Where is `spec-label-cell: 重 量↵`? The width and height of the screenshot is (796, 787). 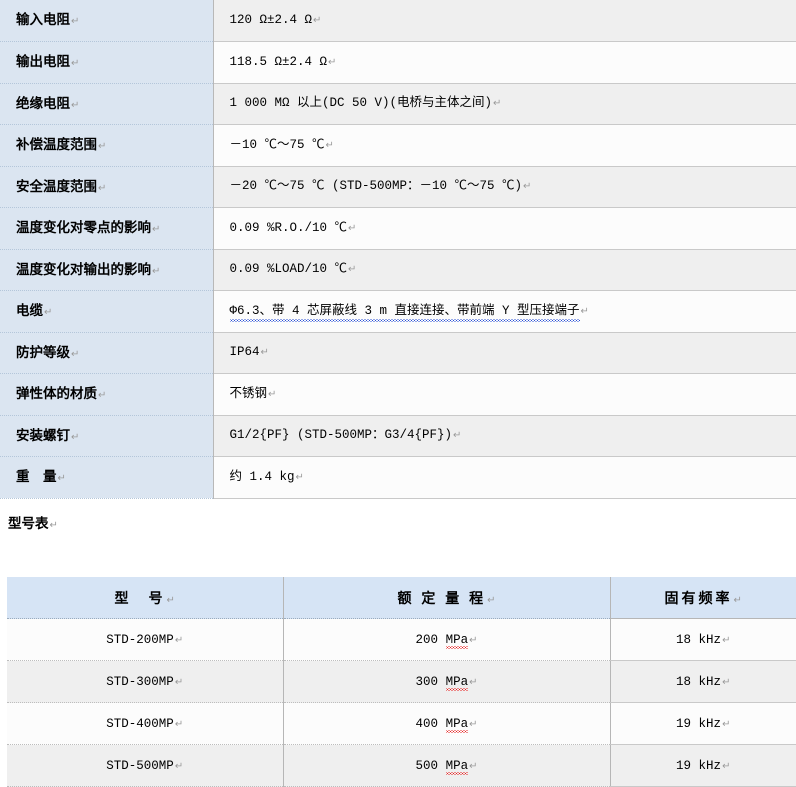
spec-label-cell: 重 量↵ is located at coordinates (107, 477).